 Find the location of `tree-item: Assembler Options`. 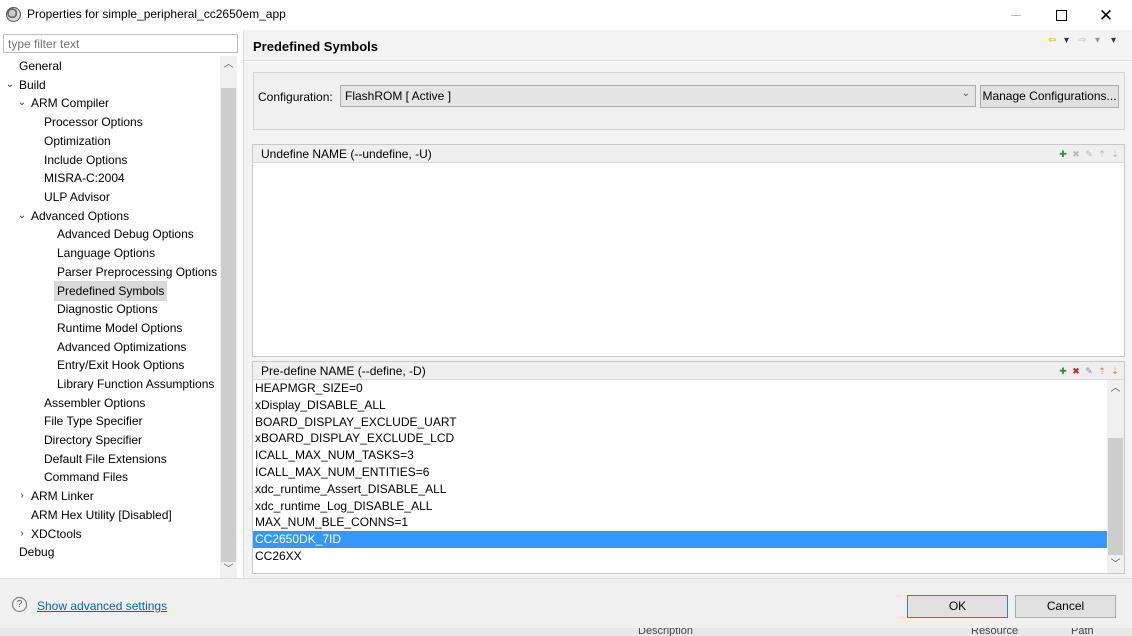

tree-item: Assembler Options is located at coordinates (110, 403).